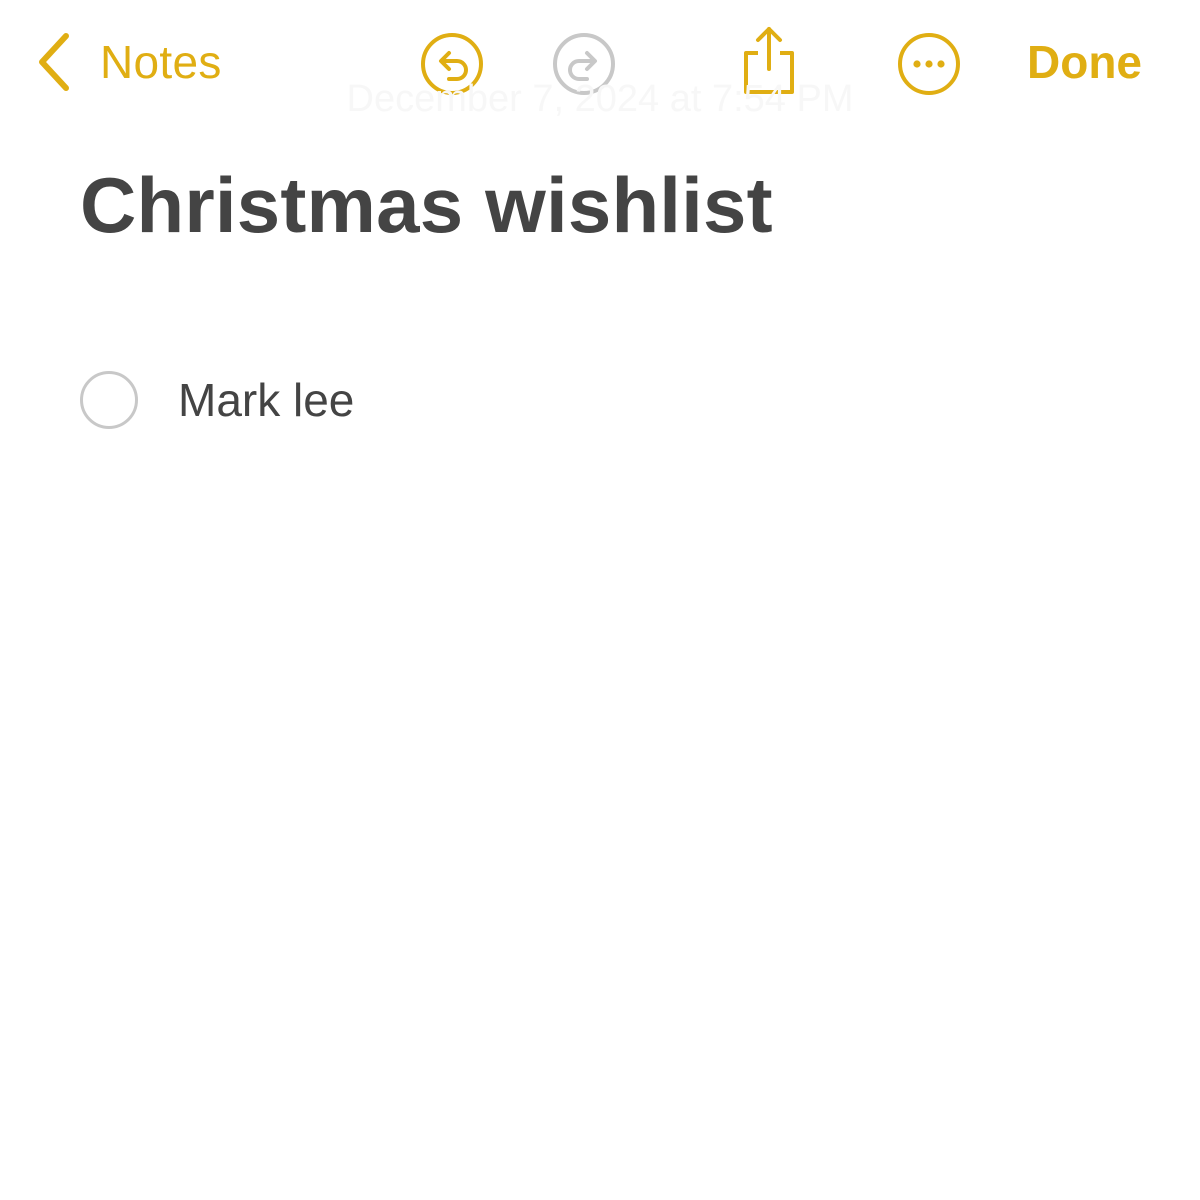  I want to click on checklist-item-text: Mark lee, so click(266, 400).